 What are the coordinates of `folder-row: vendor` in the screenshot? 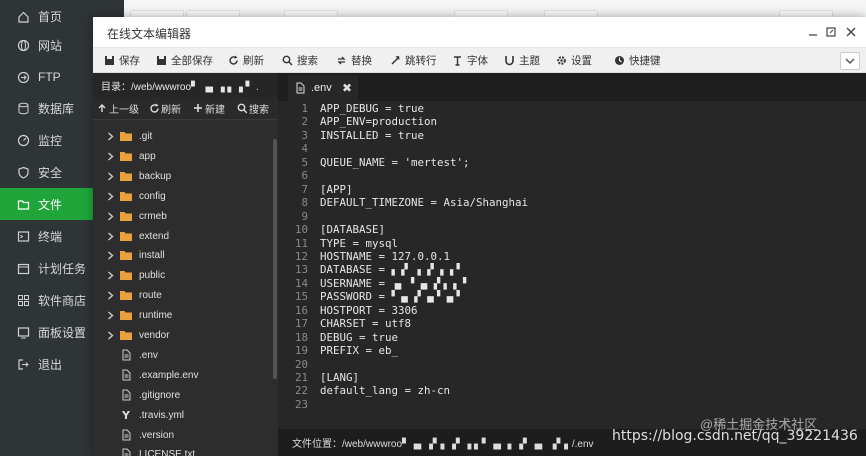 It's located at (183, 335).